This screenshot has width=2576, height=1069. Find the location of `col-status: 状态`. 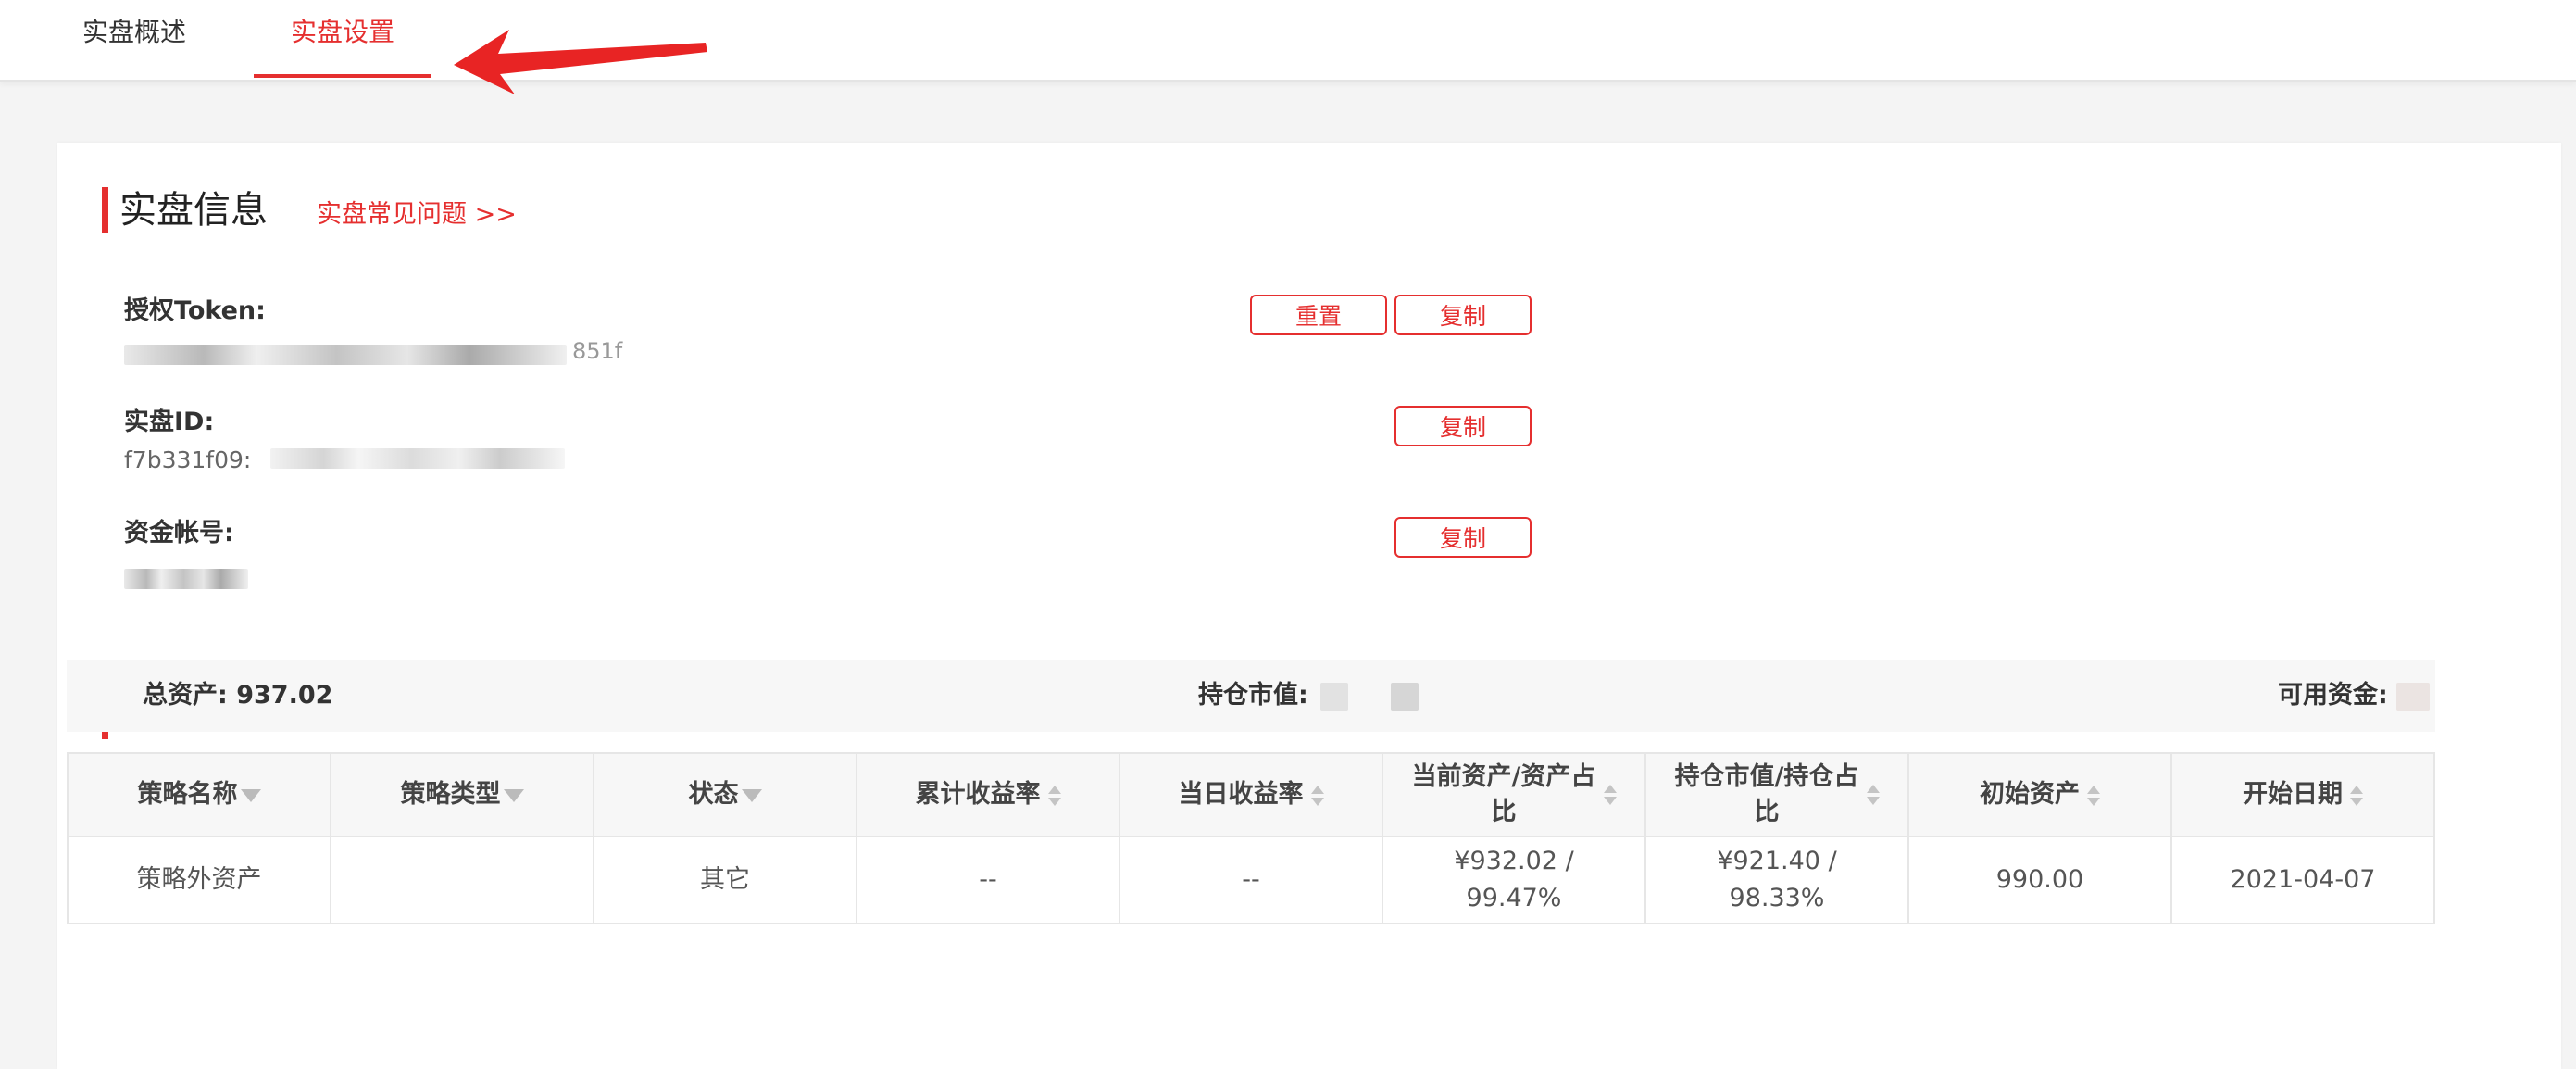

col-status: 状态 is located at coordinates (725, 794).